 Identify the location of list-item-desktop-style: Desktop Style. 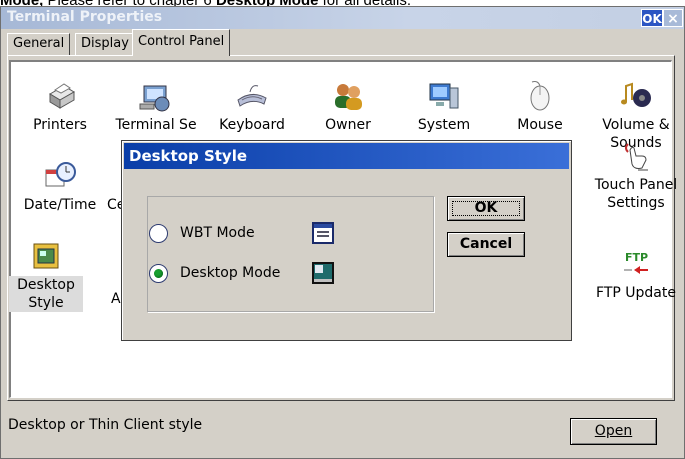
(46, 276).